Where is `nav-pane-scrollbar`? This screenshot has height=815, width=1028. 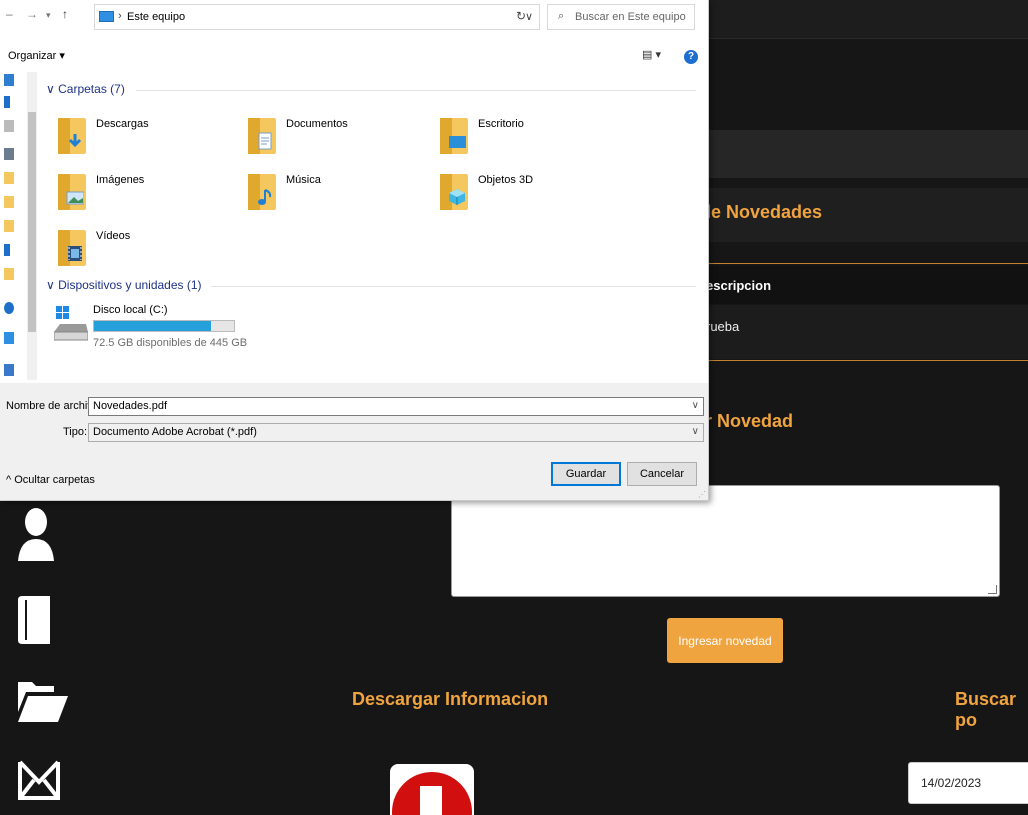
nav-pane-scrollbar is located at coordinates (32, 226).